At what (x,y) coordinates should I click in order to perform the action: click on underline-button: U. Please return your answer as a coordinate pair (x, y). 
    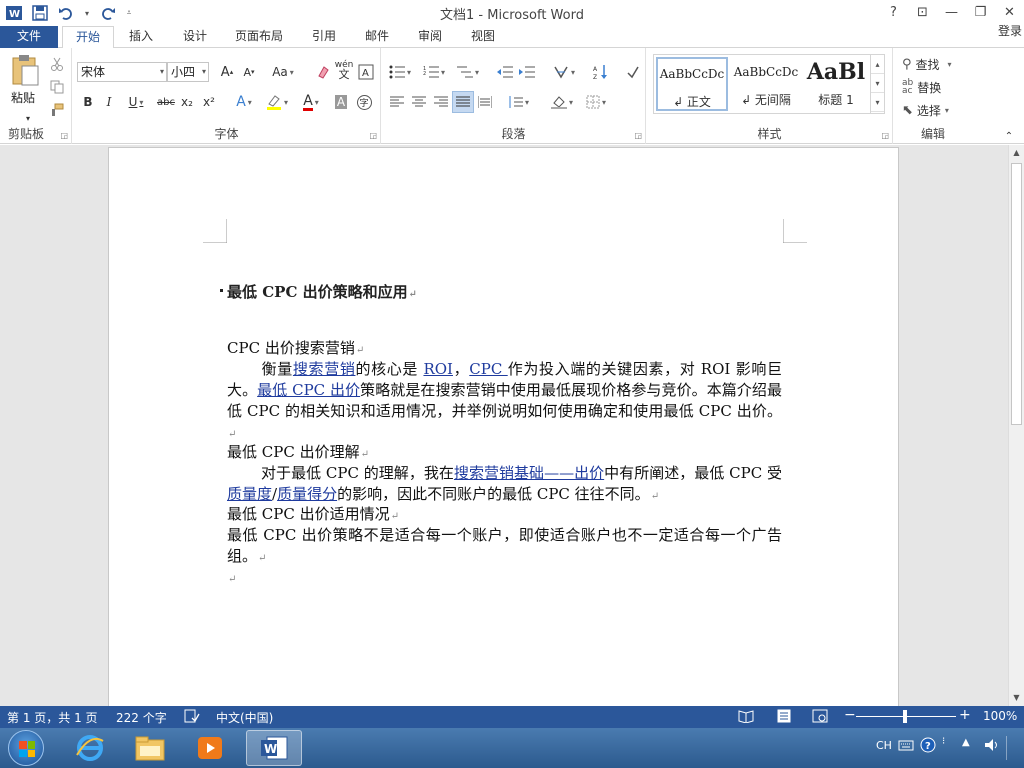
    Looking at the image, I should click on (136, 102).